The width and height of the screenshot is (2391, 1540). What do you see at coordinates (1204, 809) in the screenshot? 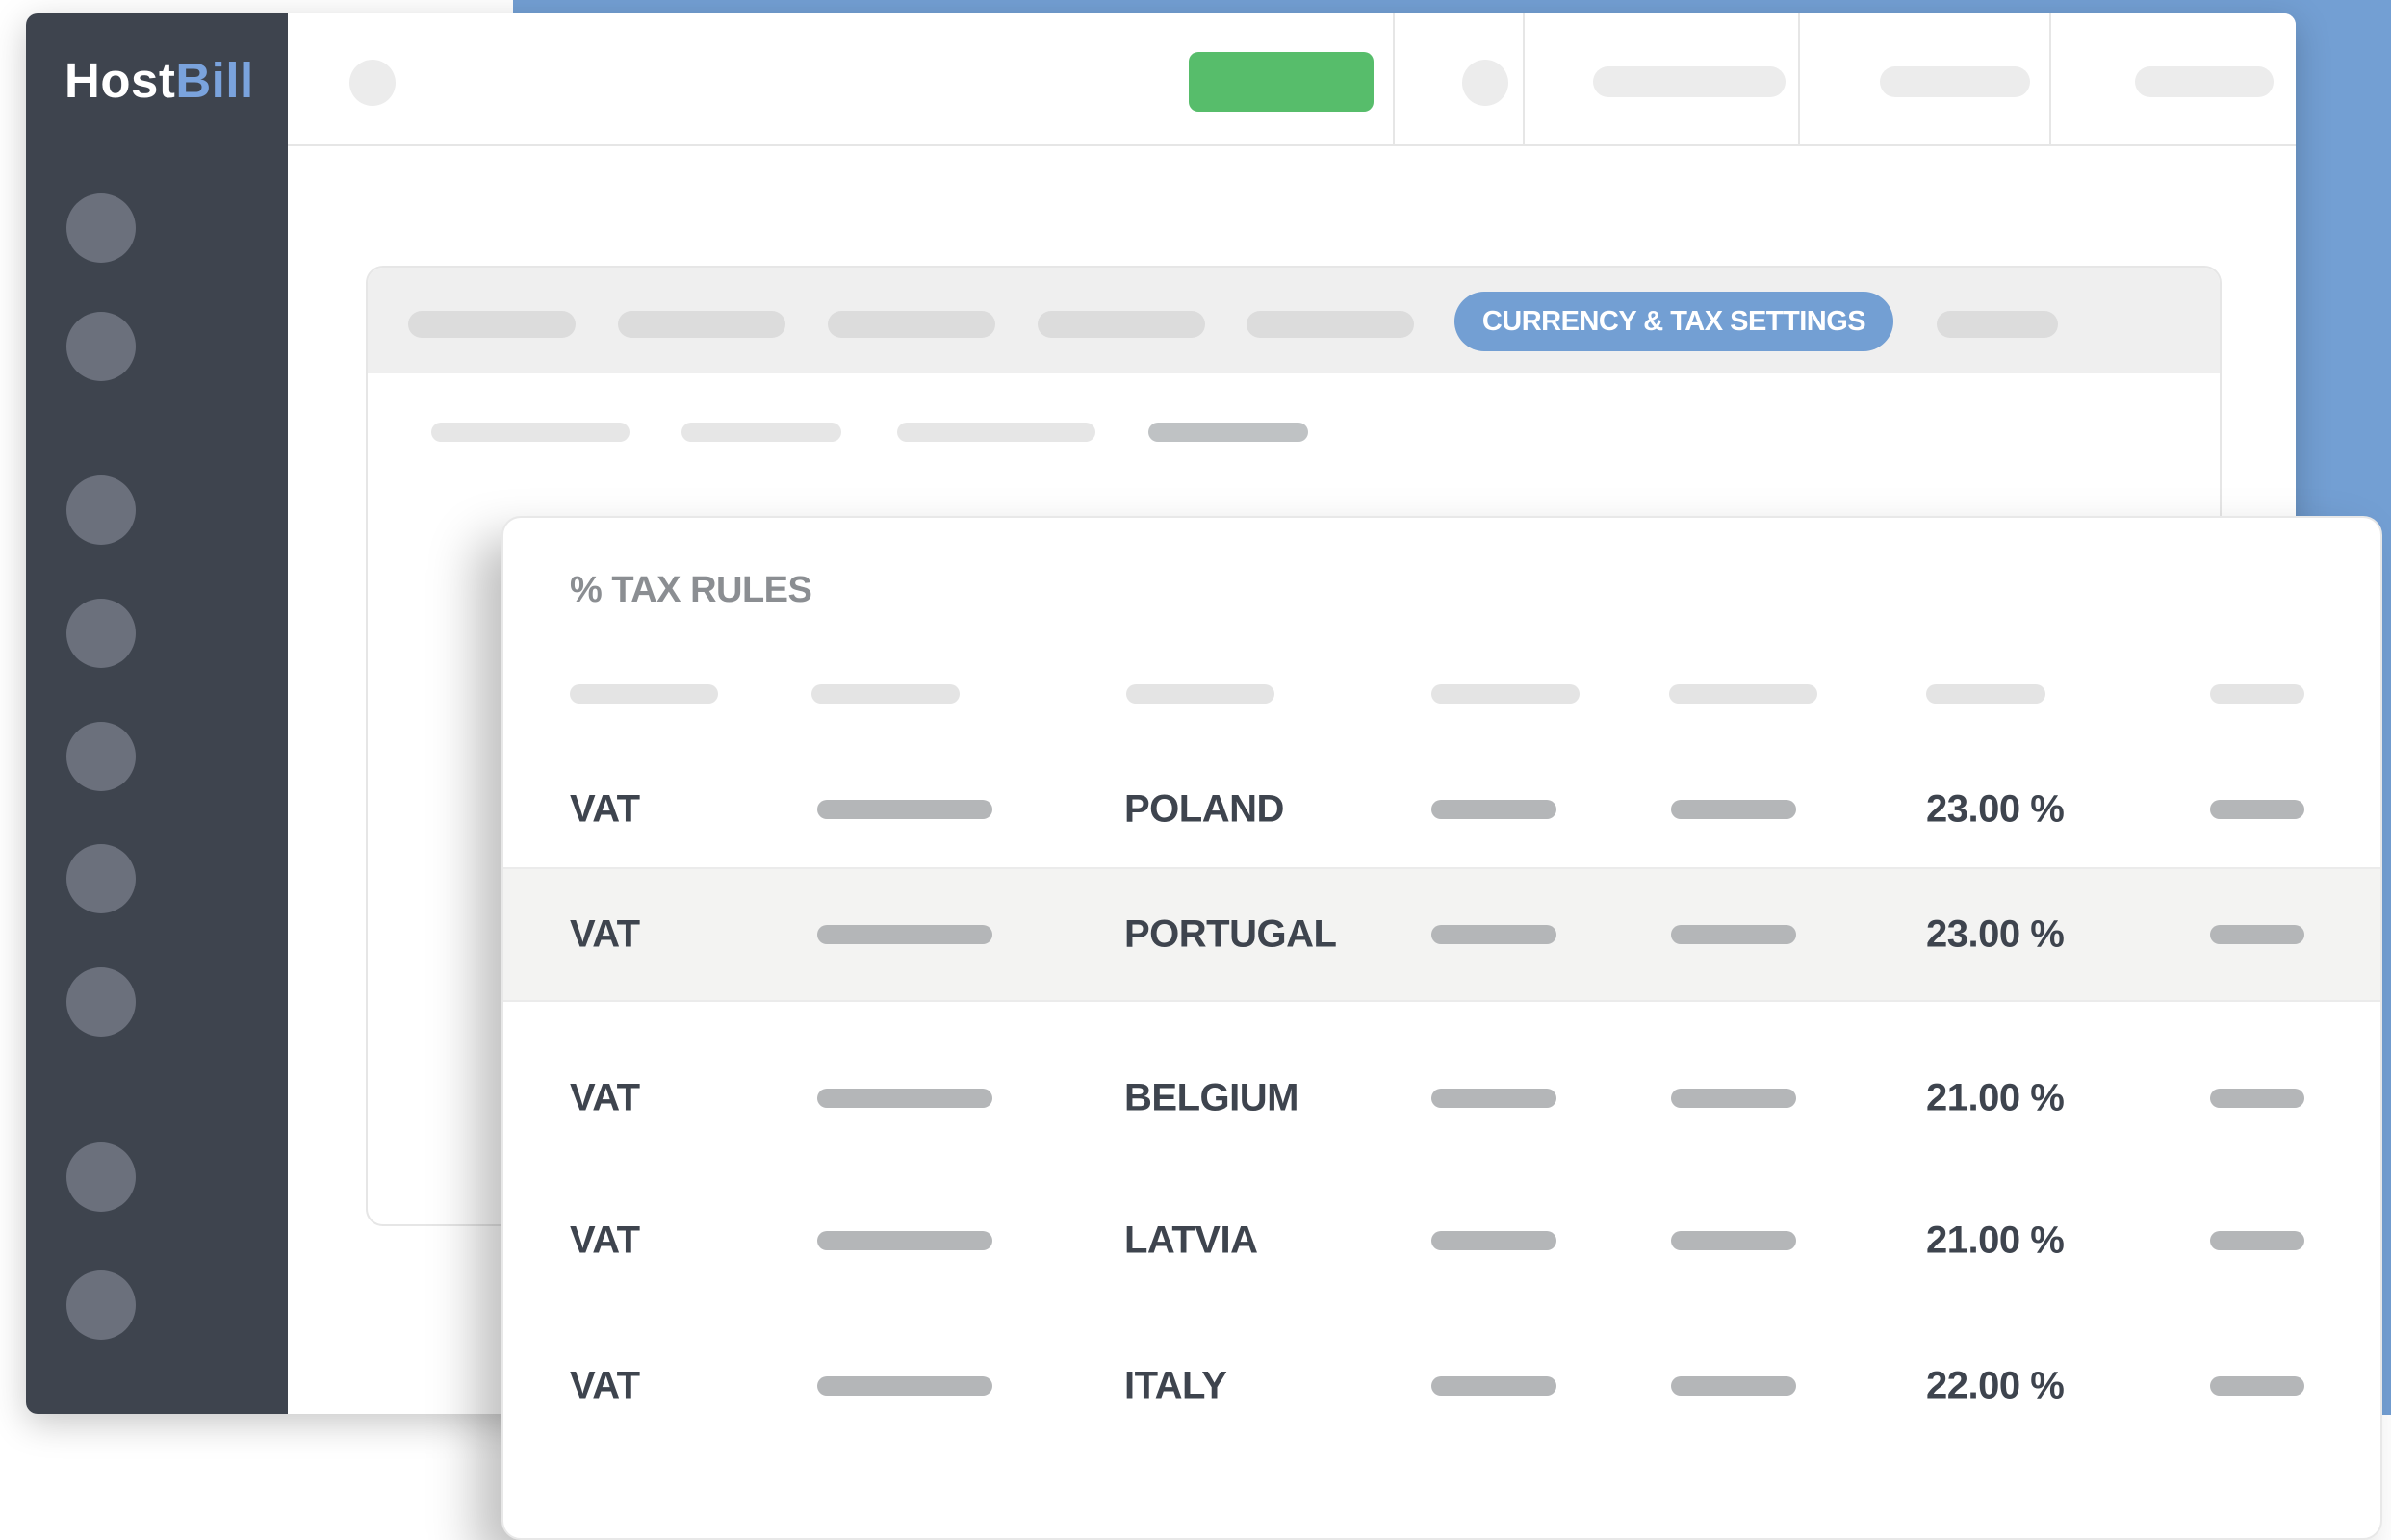
I see `tax-country: POLAND` at bounding box center [1204, 809].